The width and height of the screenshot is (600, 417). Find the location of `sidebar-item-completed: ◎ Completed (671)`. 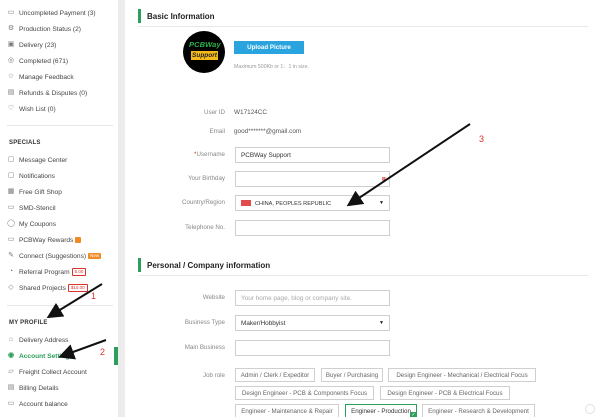

sidebar-item-completed: ◎ Completed (671) is located at coordinates (37, 61).